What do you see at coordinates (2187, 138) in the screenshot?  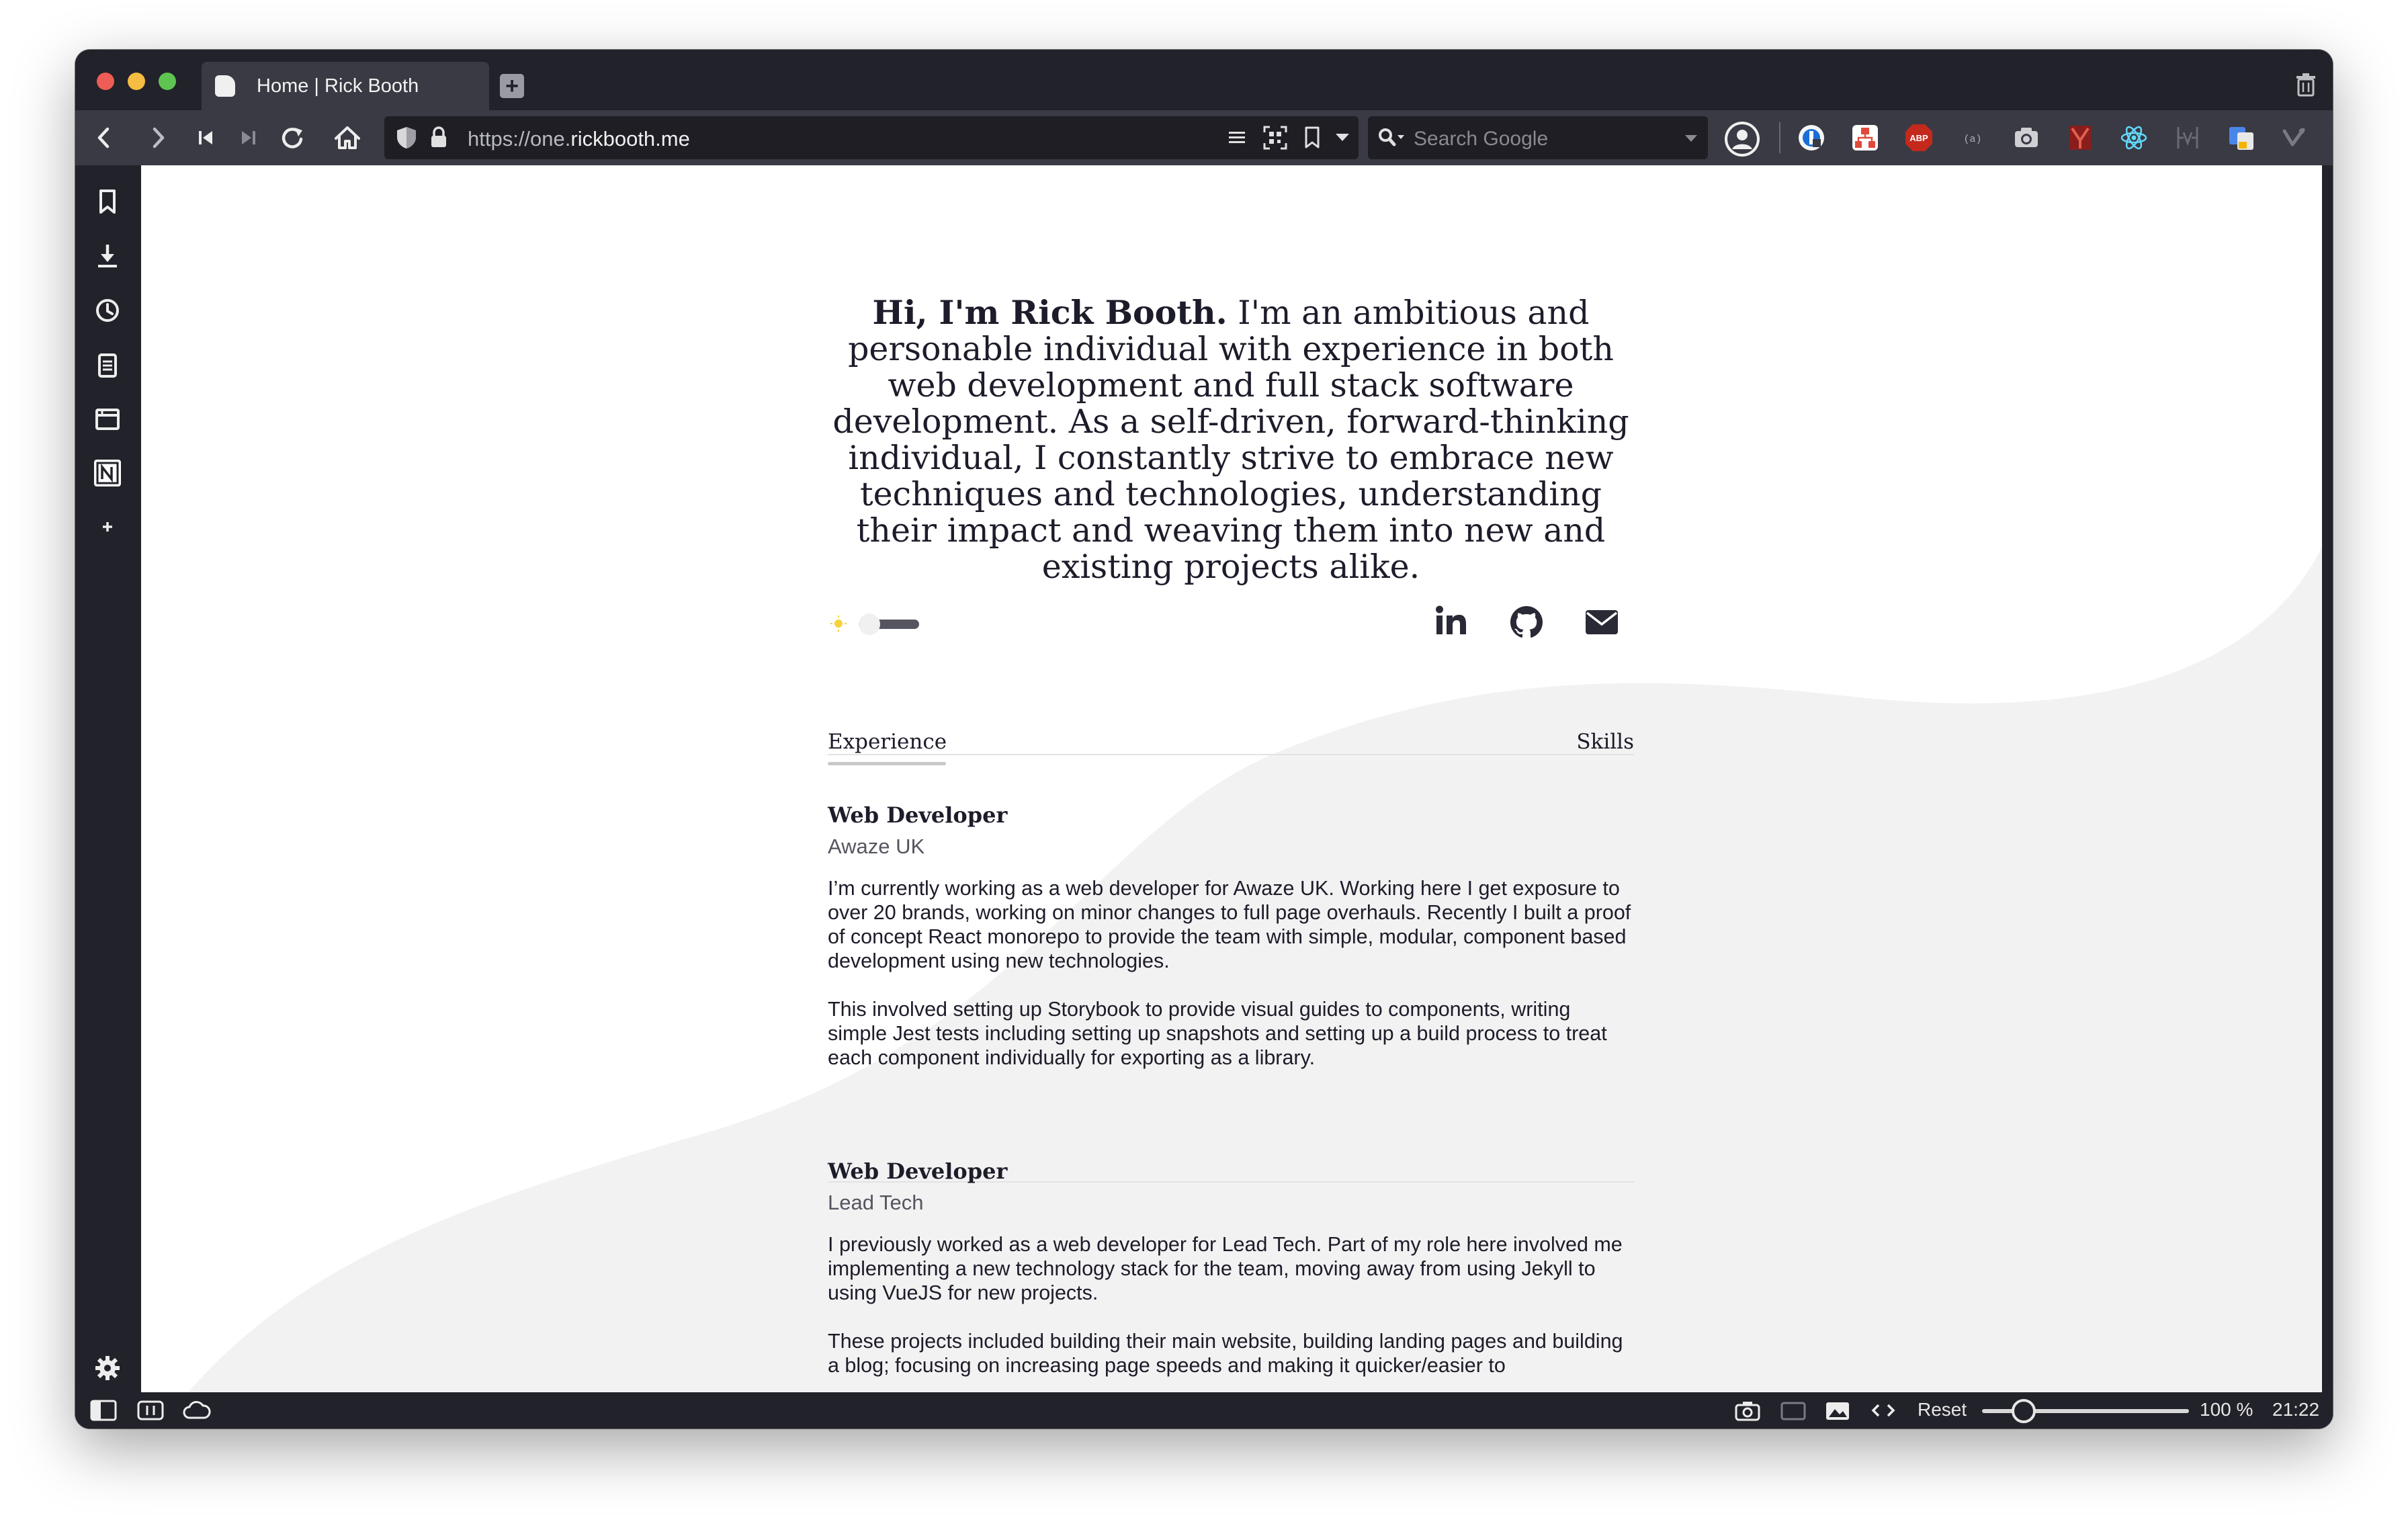 I see `vue-devtools-extension-icon` at bounding box center [2187, 138].